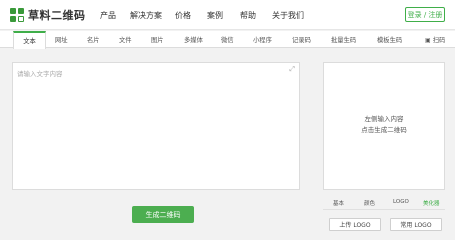 This screenshot has width=455, height=240. What do you see at coordinates (288, 15) in the screenshot?
I see `nav-about: 关于我们` at bounding box center [288, 15].